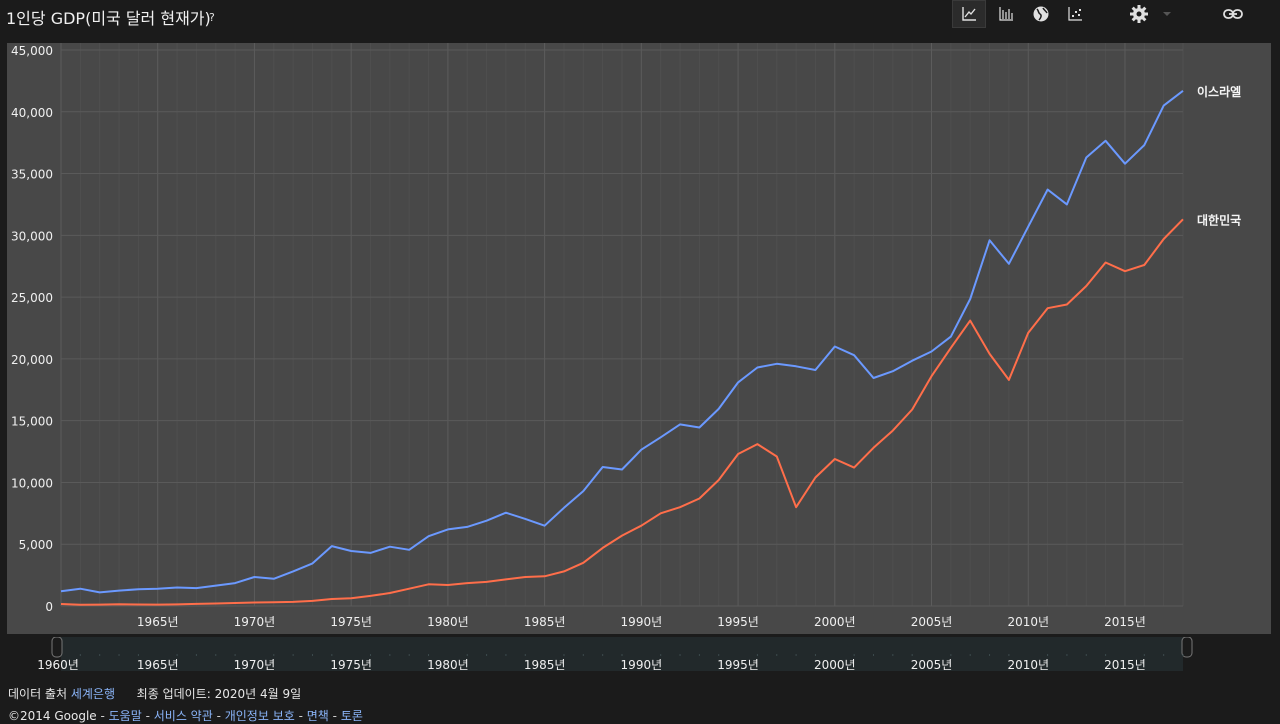 The height and width of the screenshot is (724, 1280). Describe the element at coordinates (545, 622) in the screenshot. I see `x-tick-label: 1985년` at that location.